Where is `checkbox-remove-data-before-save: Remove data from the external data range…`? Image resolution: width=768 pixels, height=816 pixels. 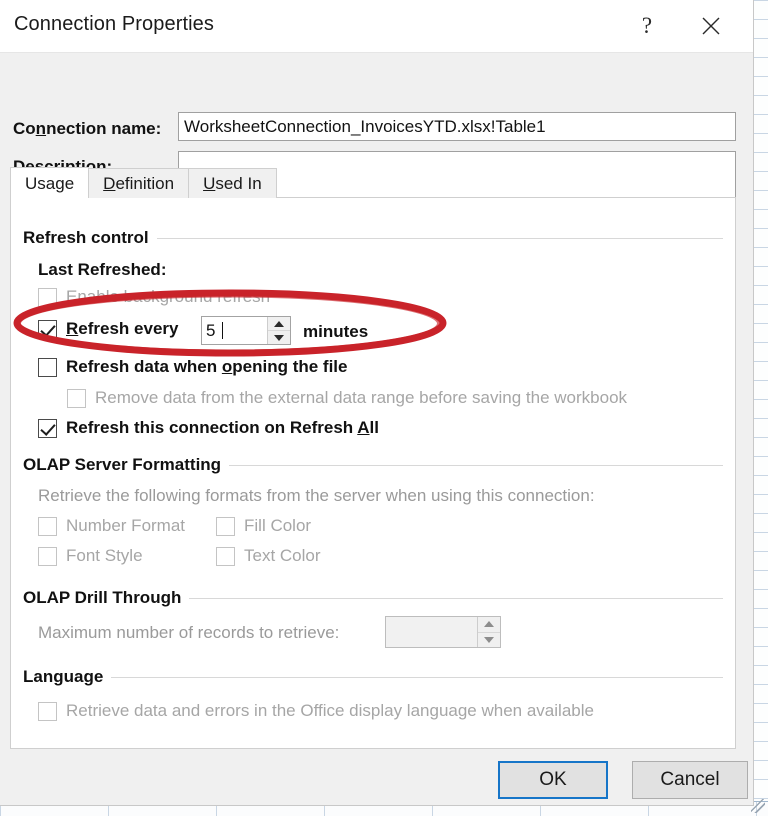
checkbox-remove-data-before-save: Remove data from the external data range… is located at coordinates (347, 398).